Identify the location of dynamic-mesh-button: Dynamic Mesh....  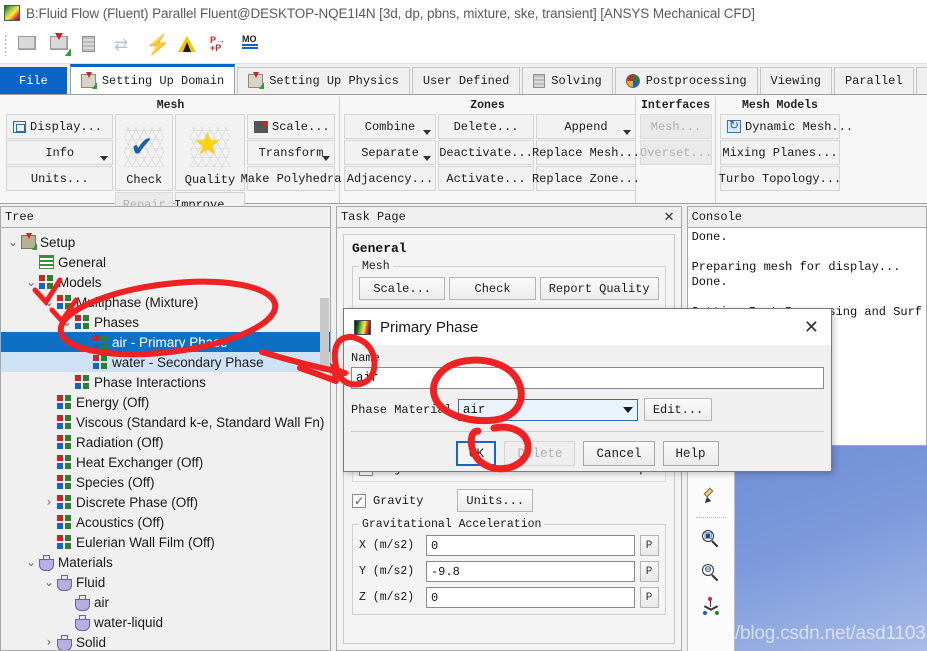
(786, 126).